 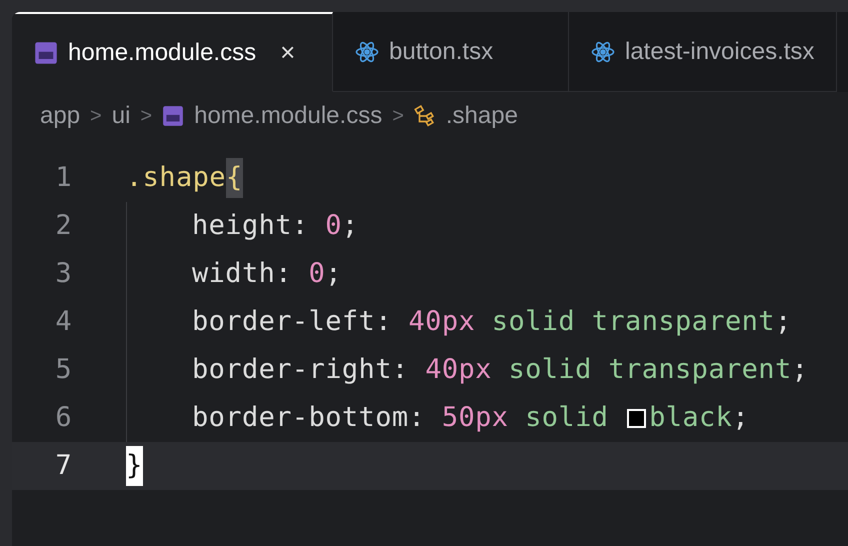 I want to click on structure-icon, so click(x=425, y=116).